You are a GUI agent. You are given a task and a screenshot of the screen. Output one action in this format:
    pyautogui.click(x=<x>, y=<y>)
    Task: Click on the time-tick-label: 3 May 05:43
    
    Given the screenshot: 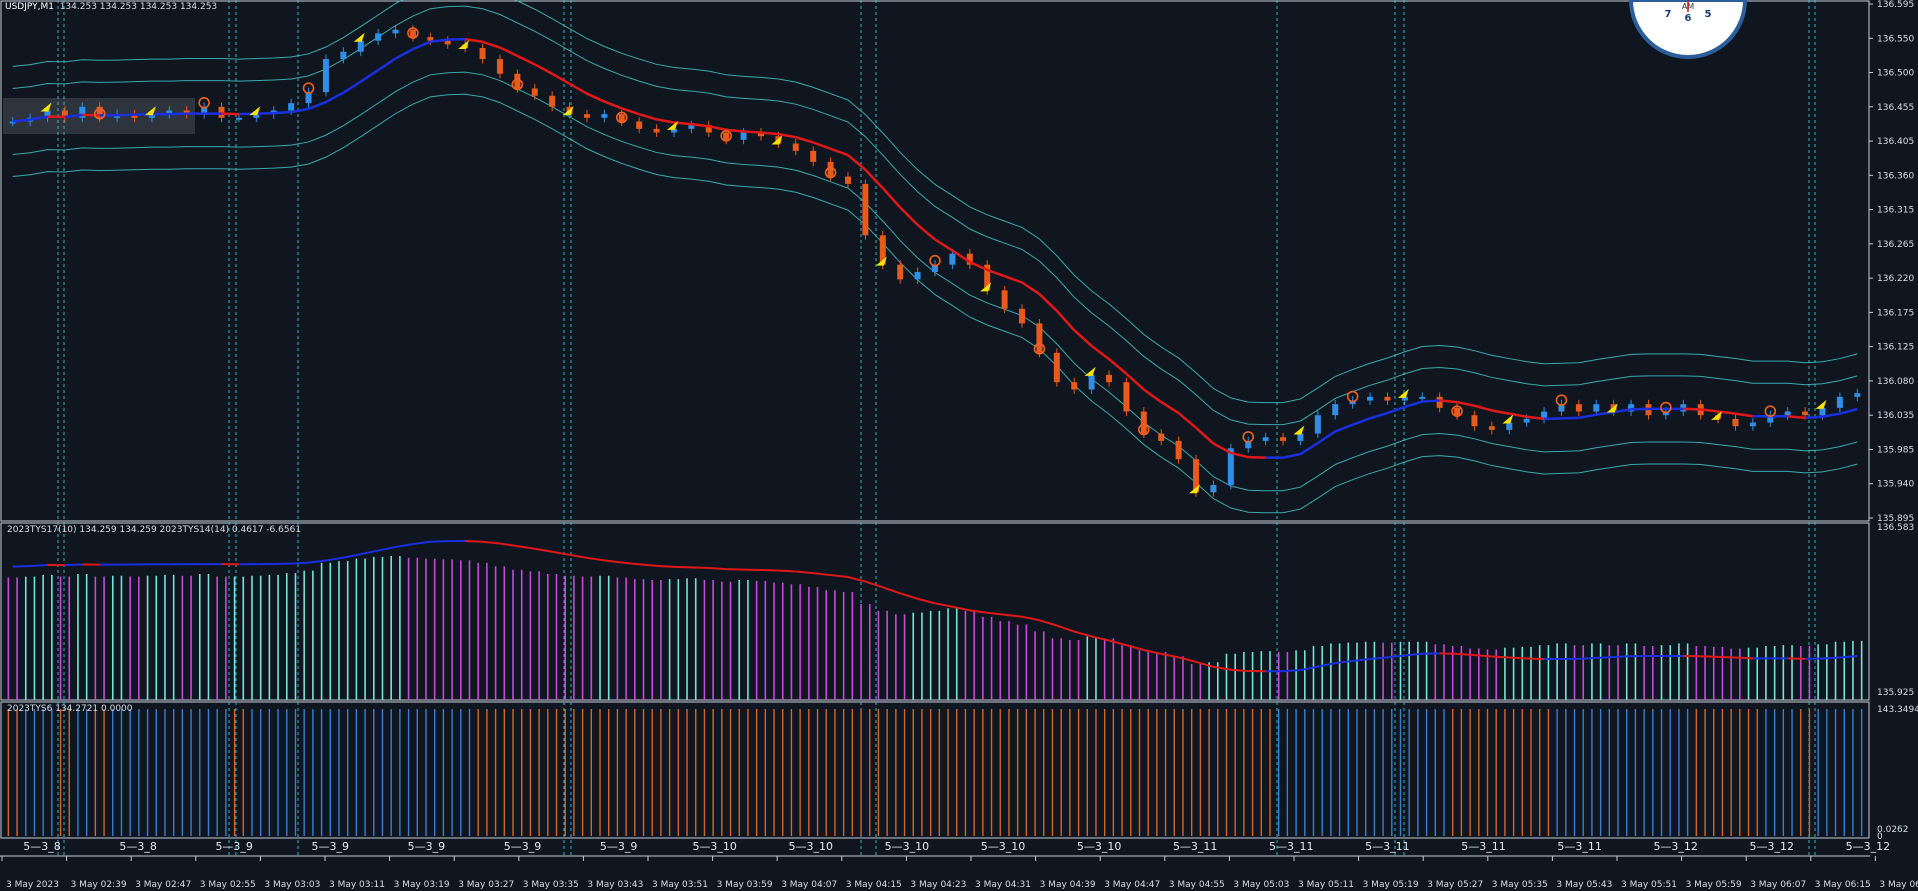 What is the action you would take?
    pyautogui.click(x=1584, y=885)
    